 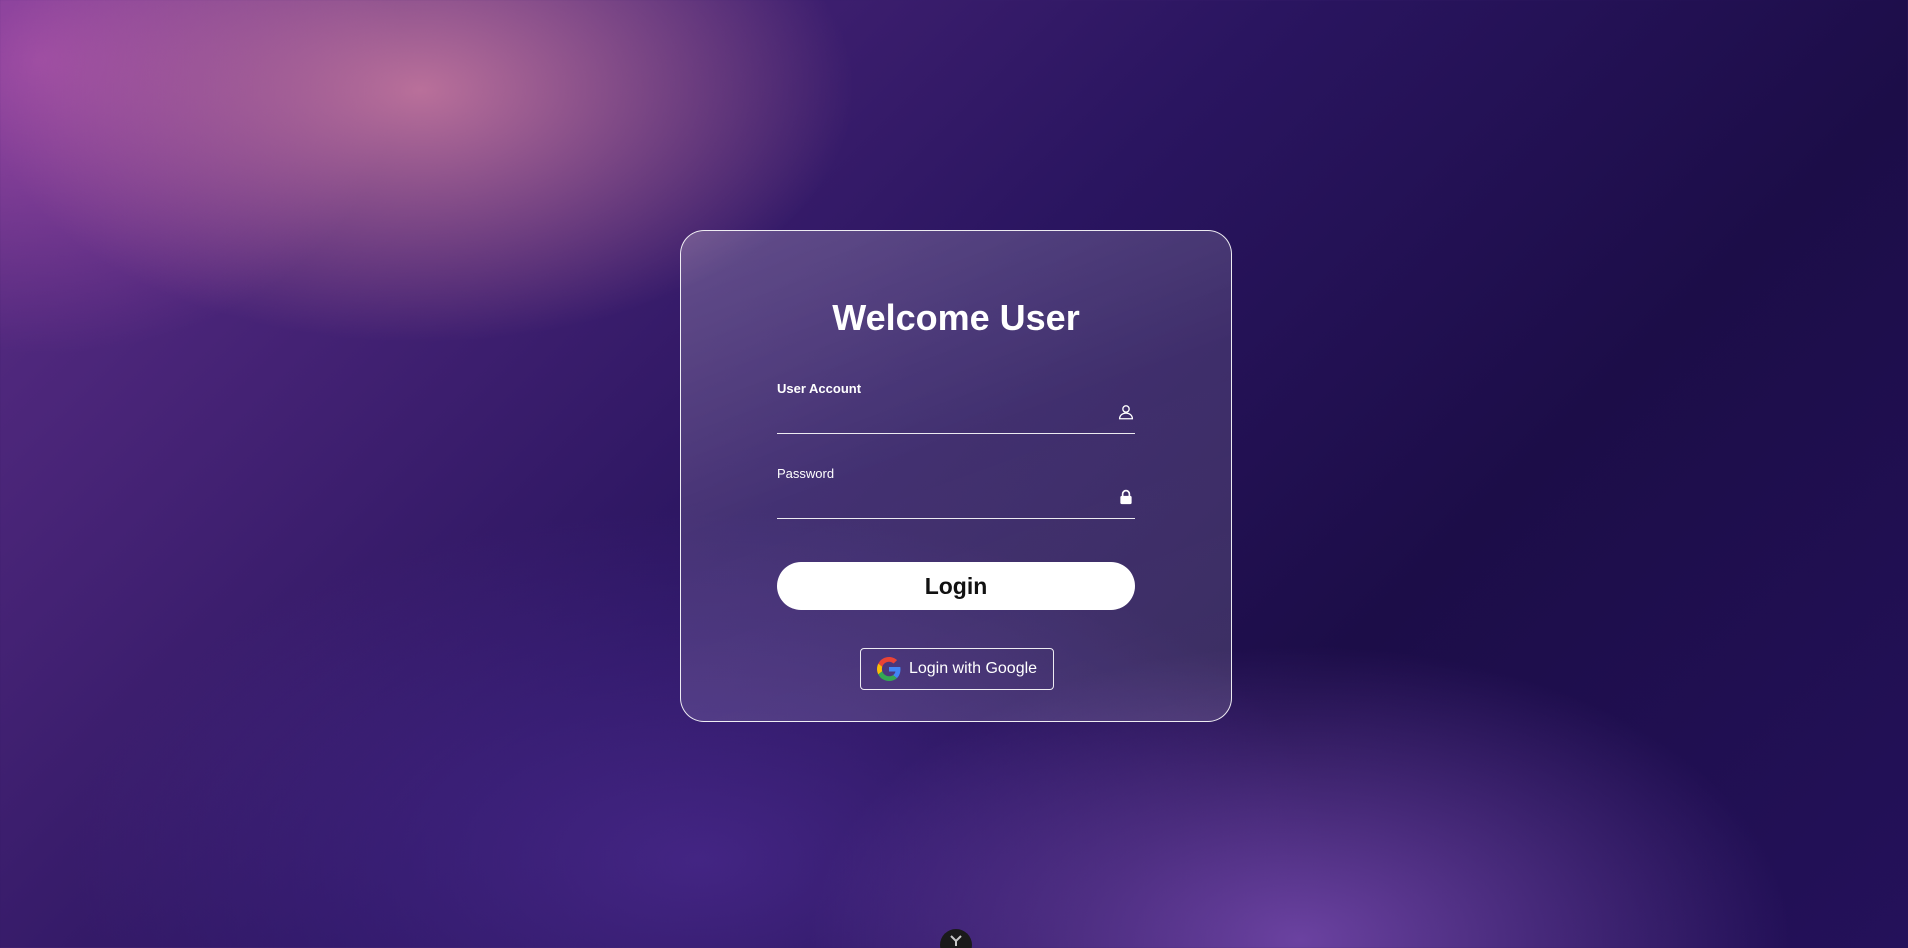 What do you see at coordinates (888, 669) in the screenshot?
I see `google-icon` at bounding box center [888, 669].